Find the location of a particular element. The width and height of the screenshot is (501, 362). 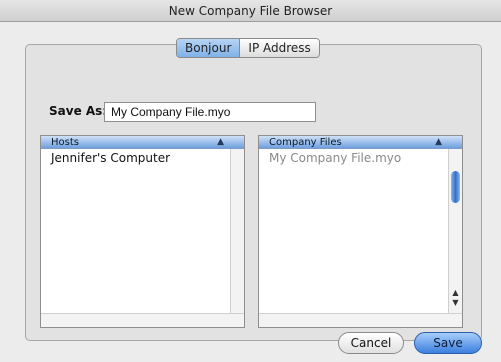

hosts-items: Jennifer's Computer is located at coordinates (142, 158).